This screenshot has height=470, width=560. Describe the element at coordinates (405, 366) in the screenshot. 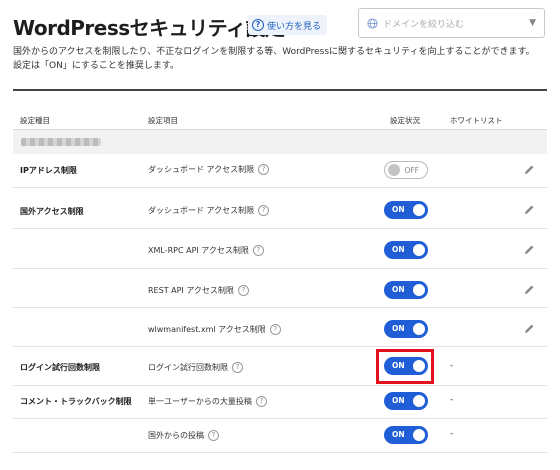

I see `highlight-box` at that location.